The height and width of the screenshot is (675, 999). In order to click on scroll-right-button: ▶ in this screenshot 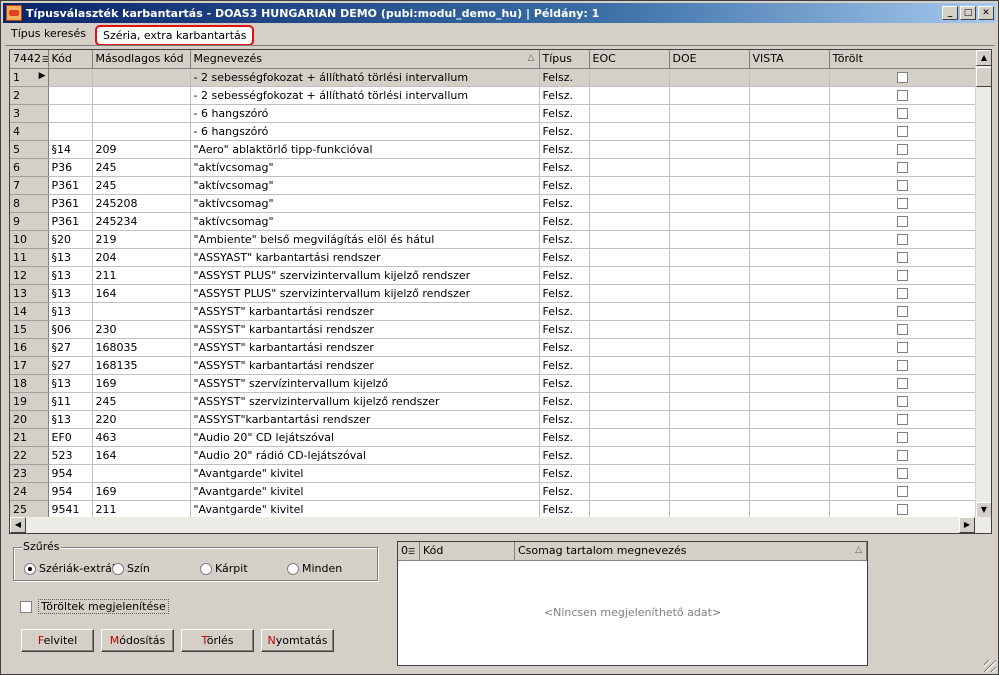, I will do `click(967, 525)`.